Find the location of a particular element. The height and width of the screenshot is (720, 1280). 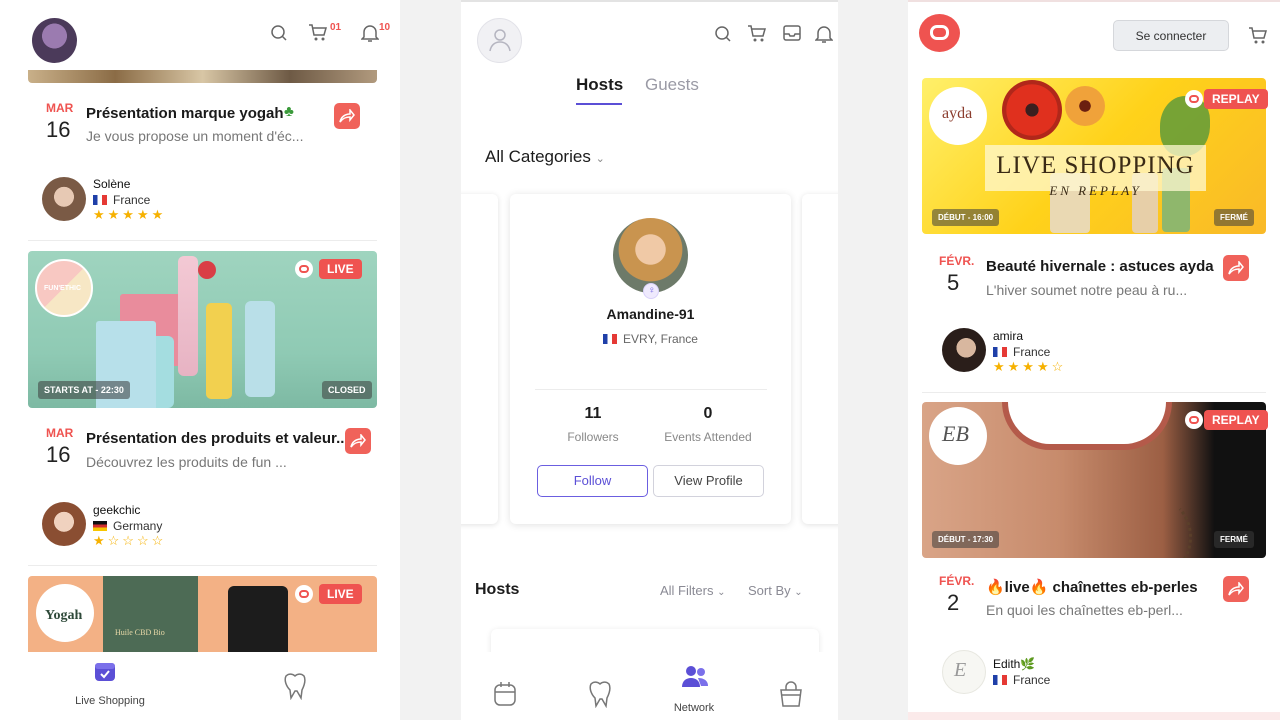

next-card-edge is located at coordinates (1094, 716).